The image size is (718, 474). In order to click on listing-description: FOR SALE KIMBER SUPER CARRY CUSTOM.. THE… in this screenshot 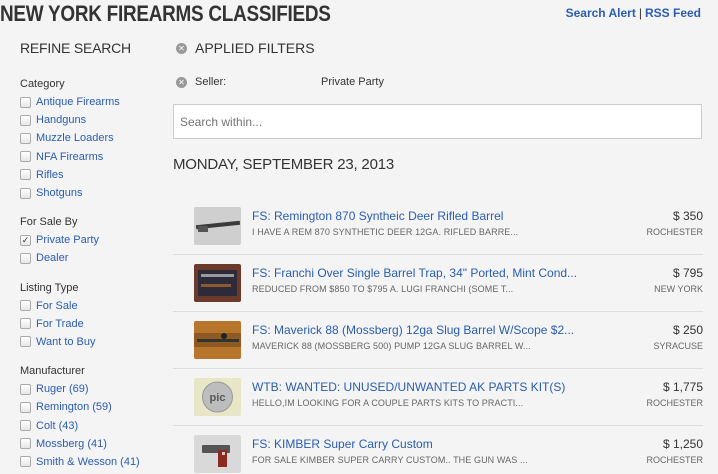, I will do `click(390, 460)`.